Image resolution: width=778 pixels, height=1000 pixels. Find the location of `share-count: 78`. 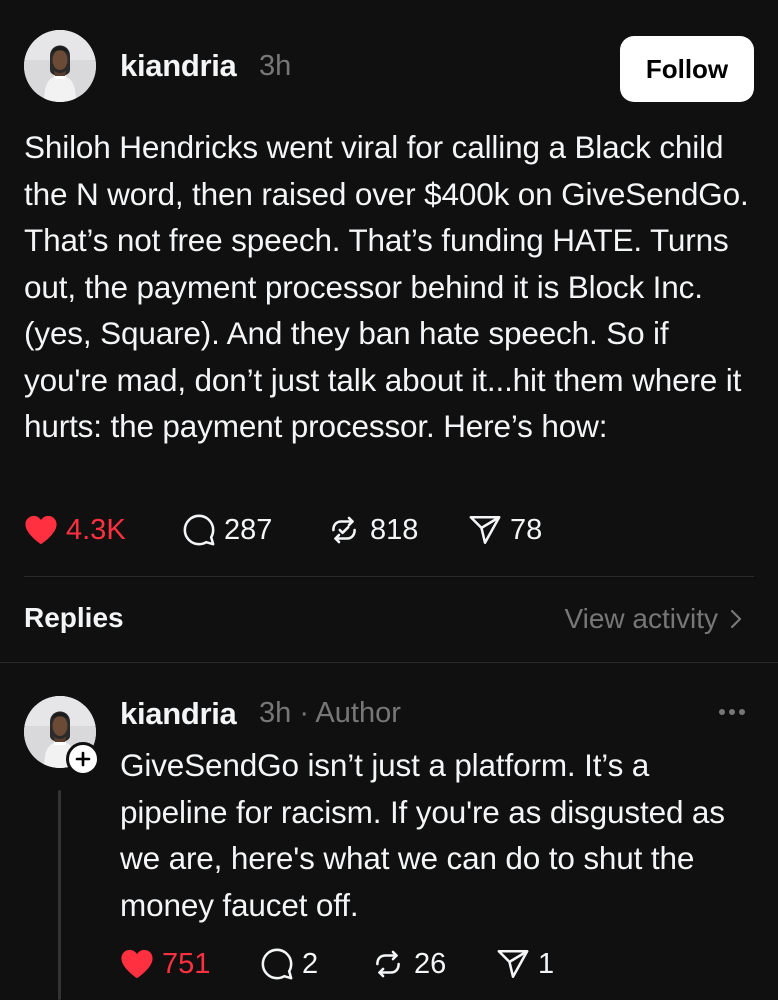

share-count: 78 is located at coordinates (526, 529).